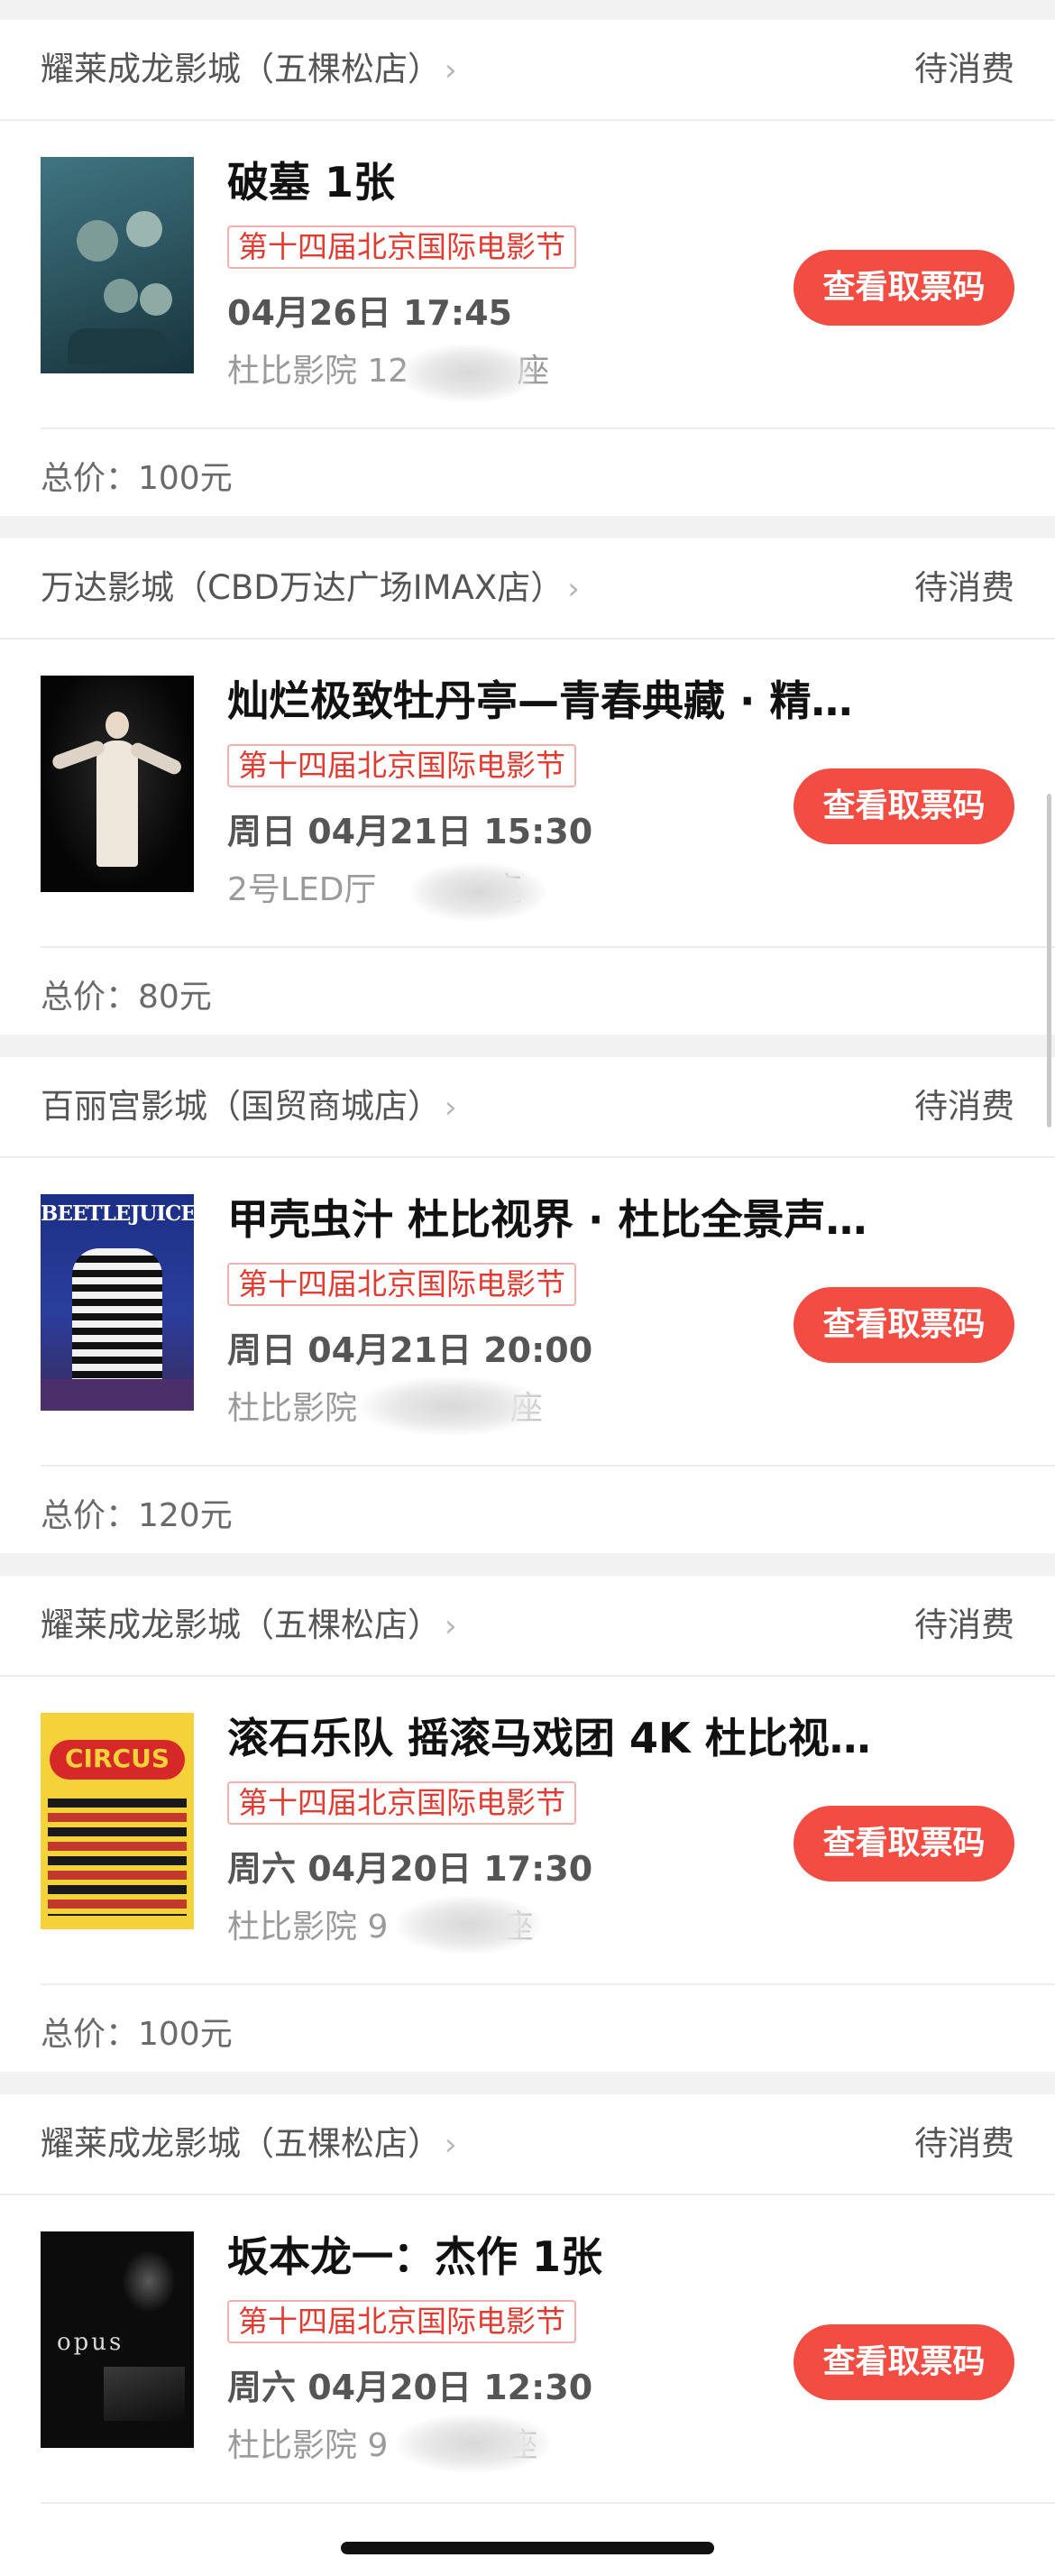 The image size is (1055, 2576). Describe the element at coordinates (117, 1821) in the screenshot. I see `movie-poster: CIRCUS` at that location.